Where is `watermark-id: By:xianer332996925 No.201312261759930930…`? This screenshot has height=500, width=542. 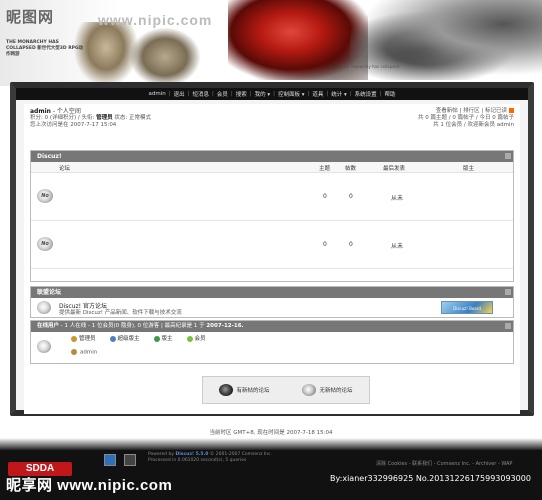
watermark-id: By:xianer332996925 No.201312261759930930… is located at coordinates (430, 478).